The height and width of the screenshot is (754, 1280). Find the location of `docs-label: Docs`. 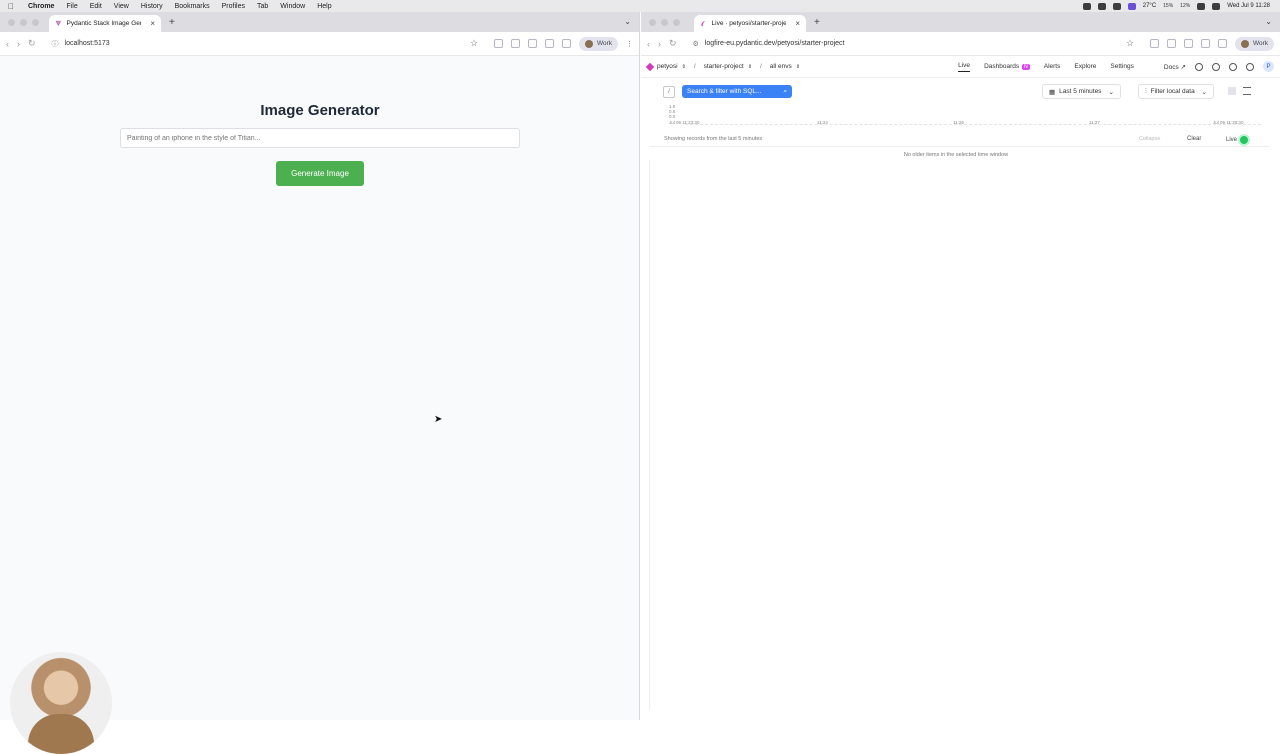

docs-label: Docs is located at coordinates (1171, 67).